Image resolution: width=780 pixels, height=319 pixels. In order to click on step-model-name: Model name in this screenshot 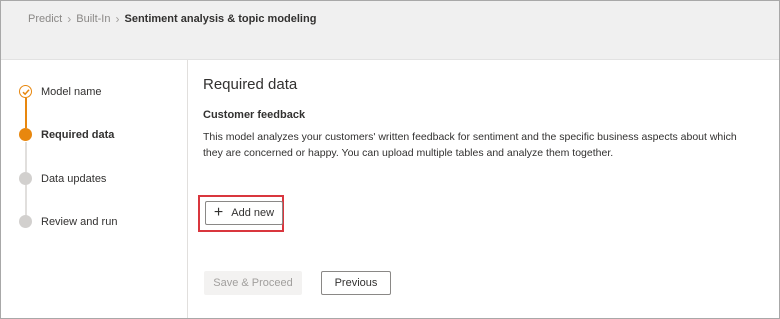, I will do `click(60, 91)`.